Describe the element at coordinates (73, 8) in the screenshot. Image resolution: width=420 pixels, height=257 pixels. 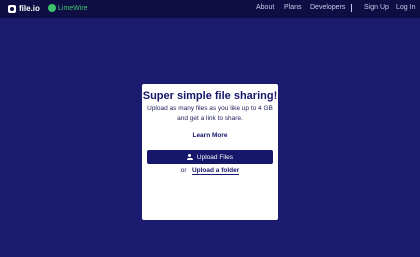
I see `partner-text: LimeWire` at that location.